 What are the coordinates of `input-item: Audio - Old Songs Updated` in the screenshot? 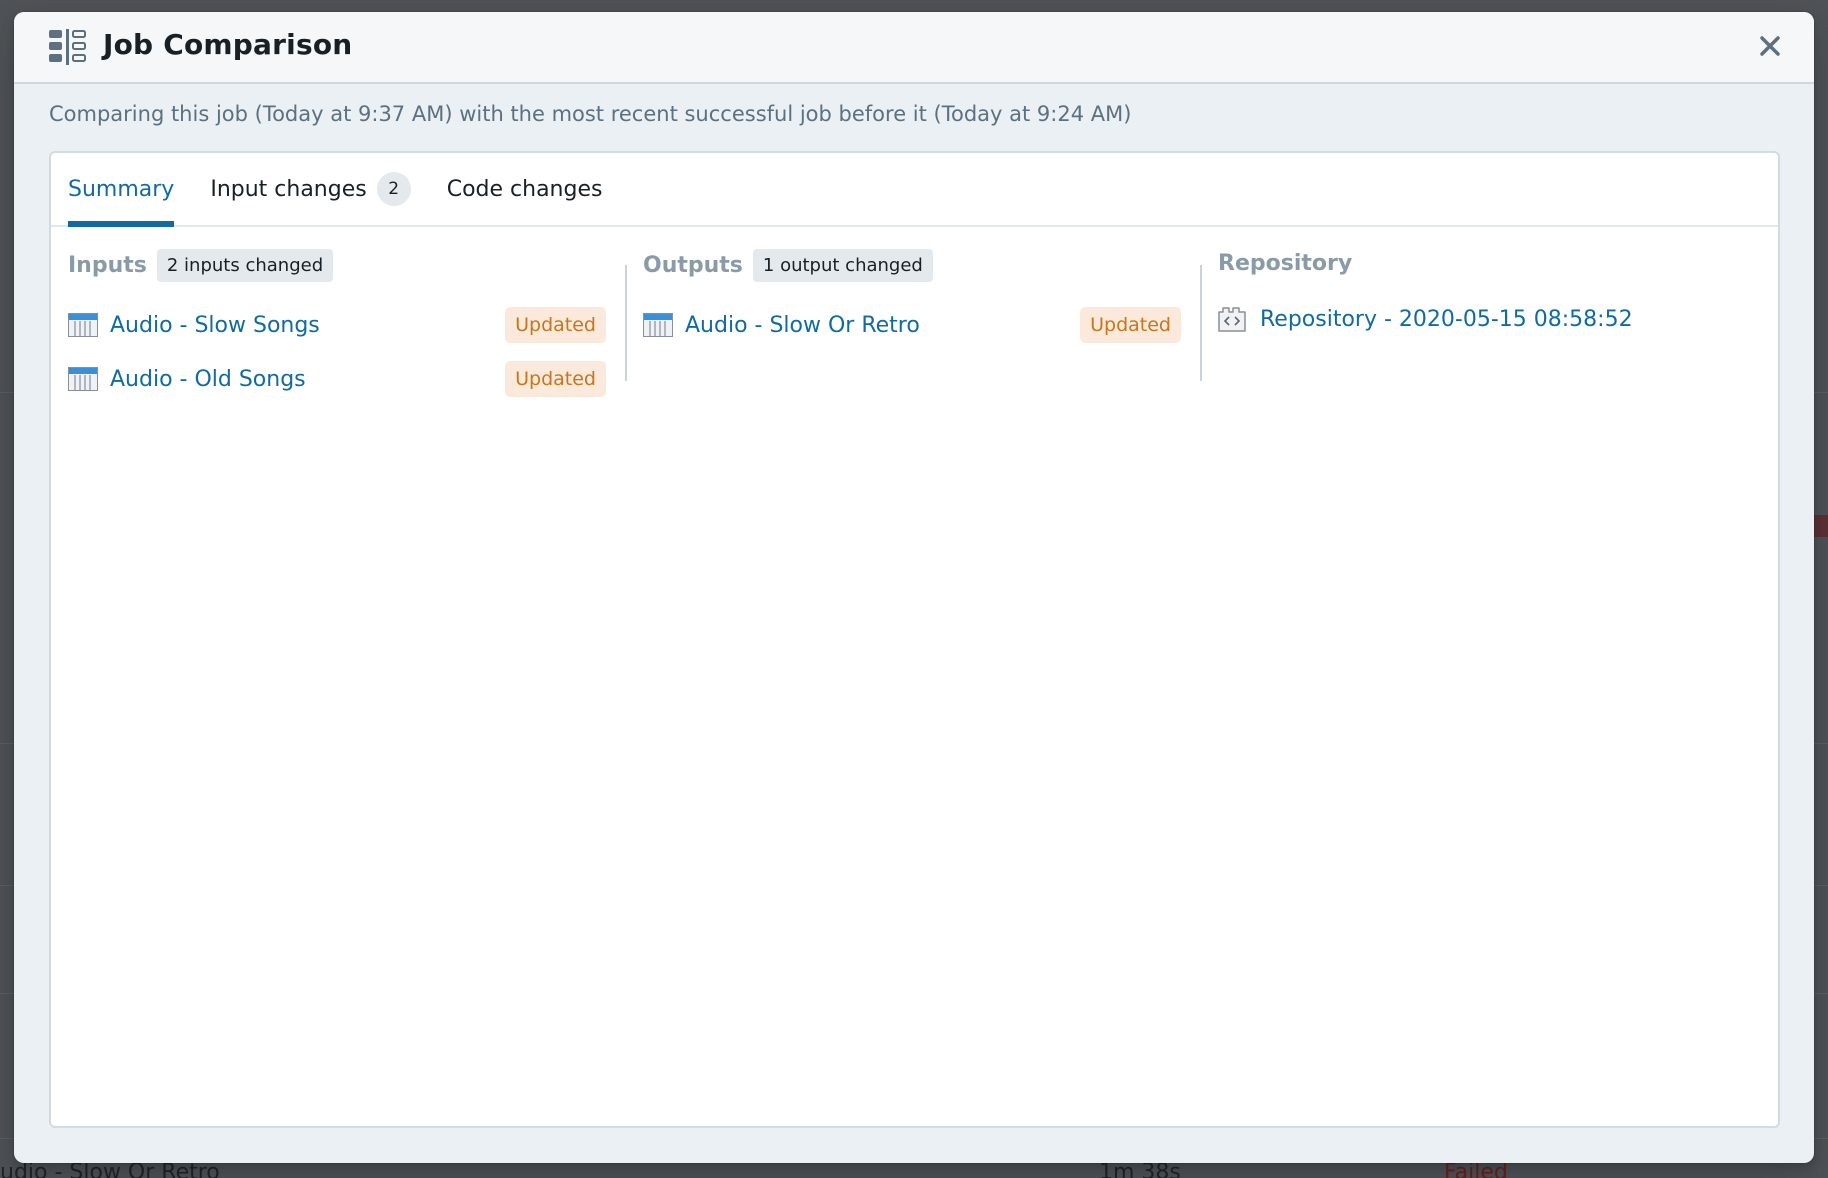 It's located at (337, 379).